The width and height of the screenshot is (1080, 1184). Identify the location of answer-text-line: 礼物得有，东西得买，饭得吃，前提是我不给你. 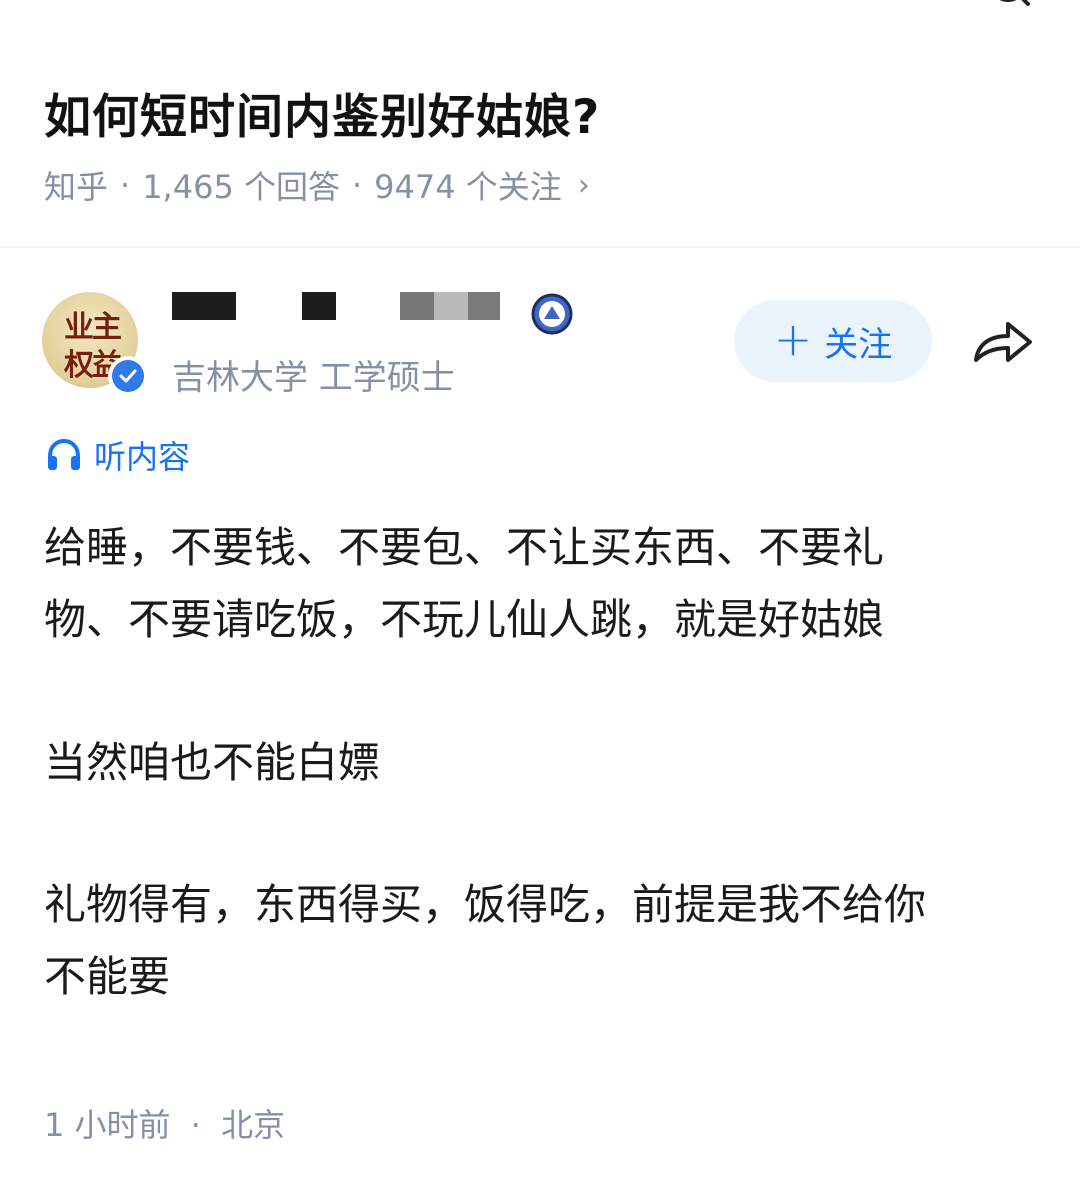
(485, 904).